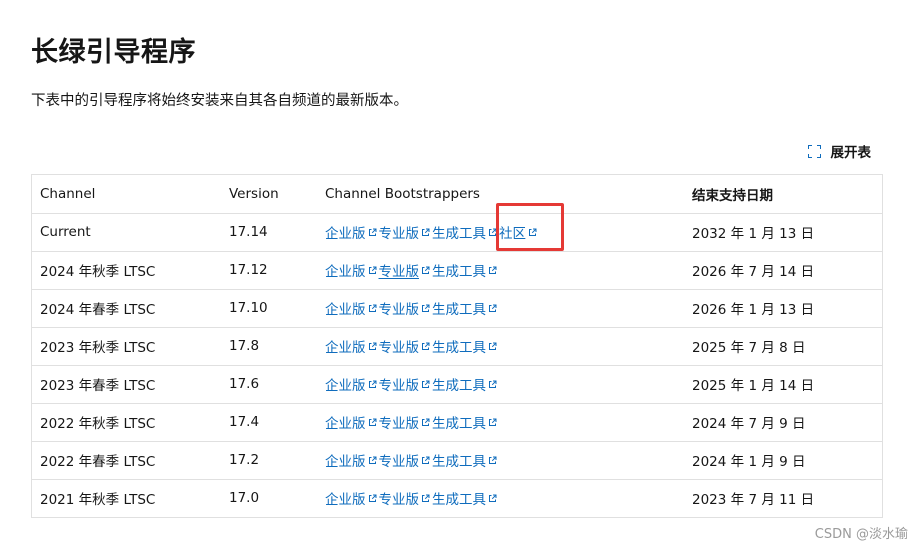  What do you see at coordinates (783, 497) in the screenshot?
I see `cell-end-of-support: 2023 年 7 月 11 日` at bounding box center [783, 497].